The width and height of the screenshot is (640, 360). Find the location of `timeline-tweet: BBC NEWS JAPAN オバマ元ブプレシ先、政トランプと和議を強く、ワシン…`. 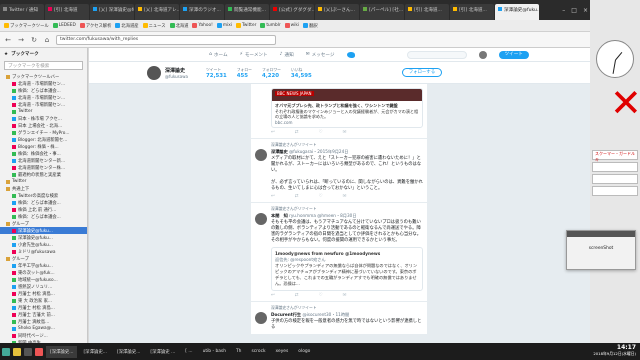

timeline-tweet: BBC NEWS JAPAN オバマ元ブプレシ先、政トランプと和議を強く、ワシン… is located at coordinates (339, 111).